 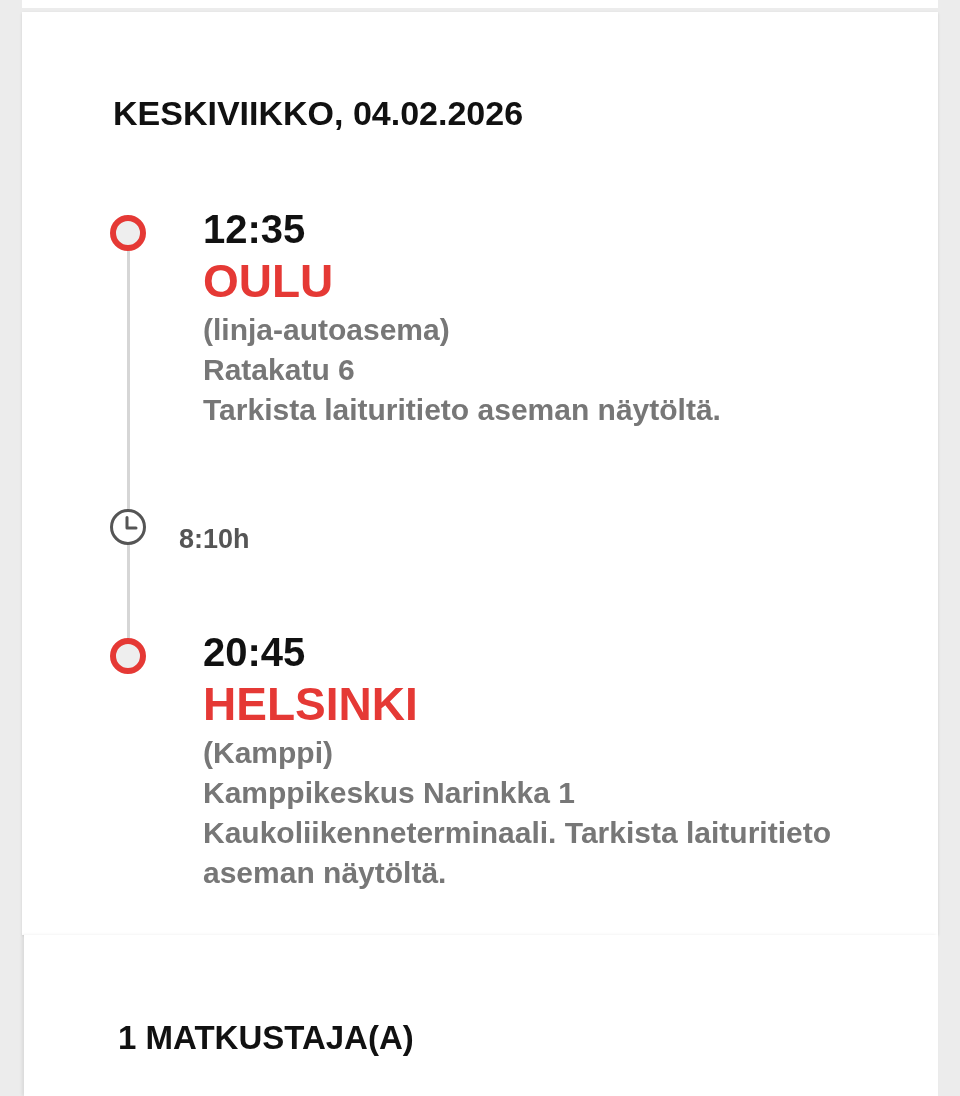 What do you see at coordinates (255, 229) in the screenshot?
I see `stop-time: 12:35` at bounding box center [255, 229].